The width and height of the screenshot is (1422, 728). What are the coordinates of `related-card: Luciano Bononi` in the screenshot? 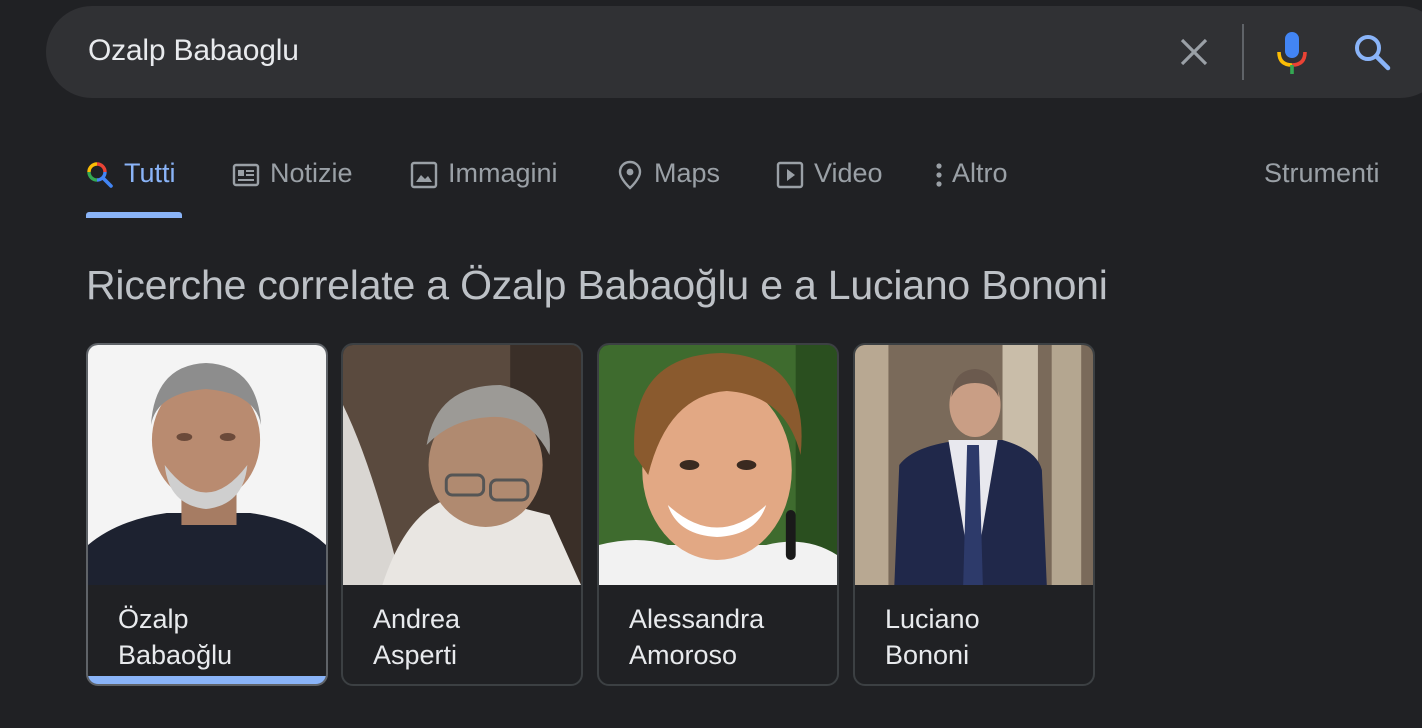 It's located at (974, 514).